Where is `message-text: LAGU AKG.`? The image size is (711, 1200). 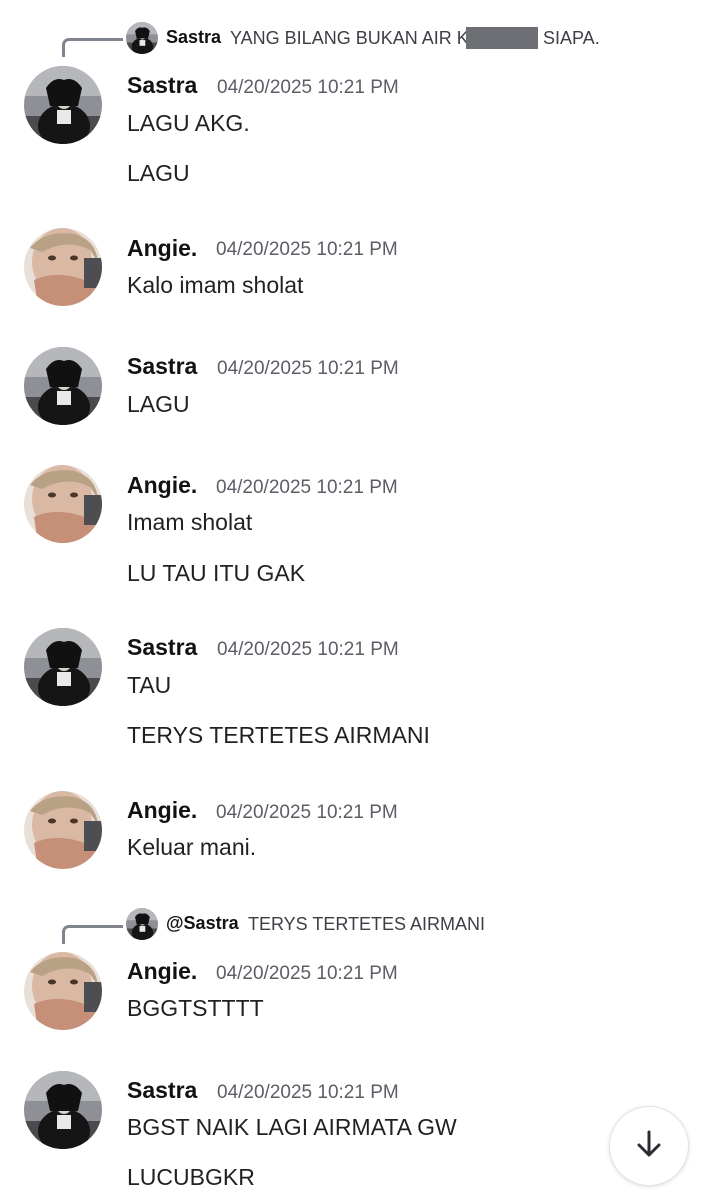
message-text: LAGU AKG. is located at coordinates (188, 123).